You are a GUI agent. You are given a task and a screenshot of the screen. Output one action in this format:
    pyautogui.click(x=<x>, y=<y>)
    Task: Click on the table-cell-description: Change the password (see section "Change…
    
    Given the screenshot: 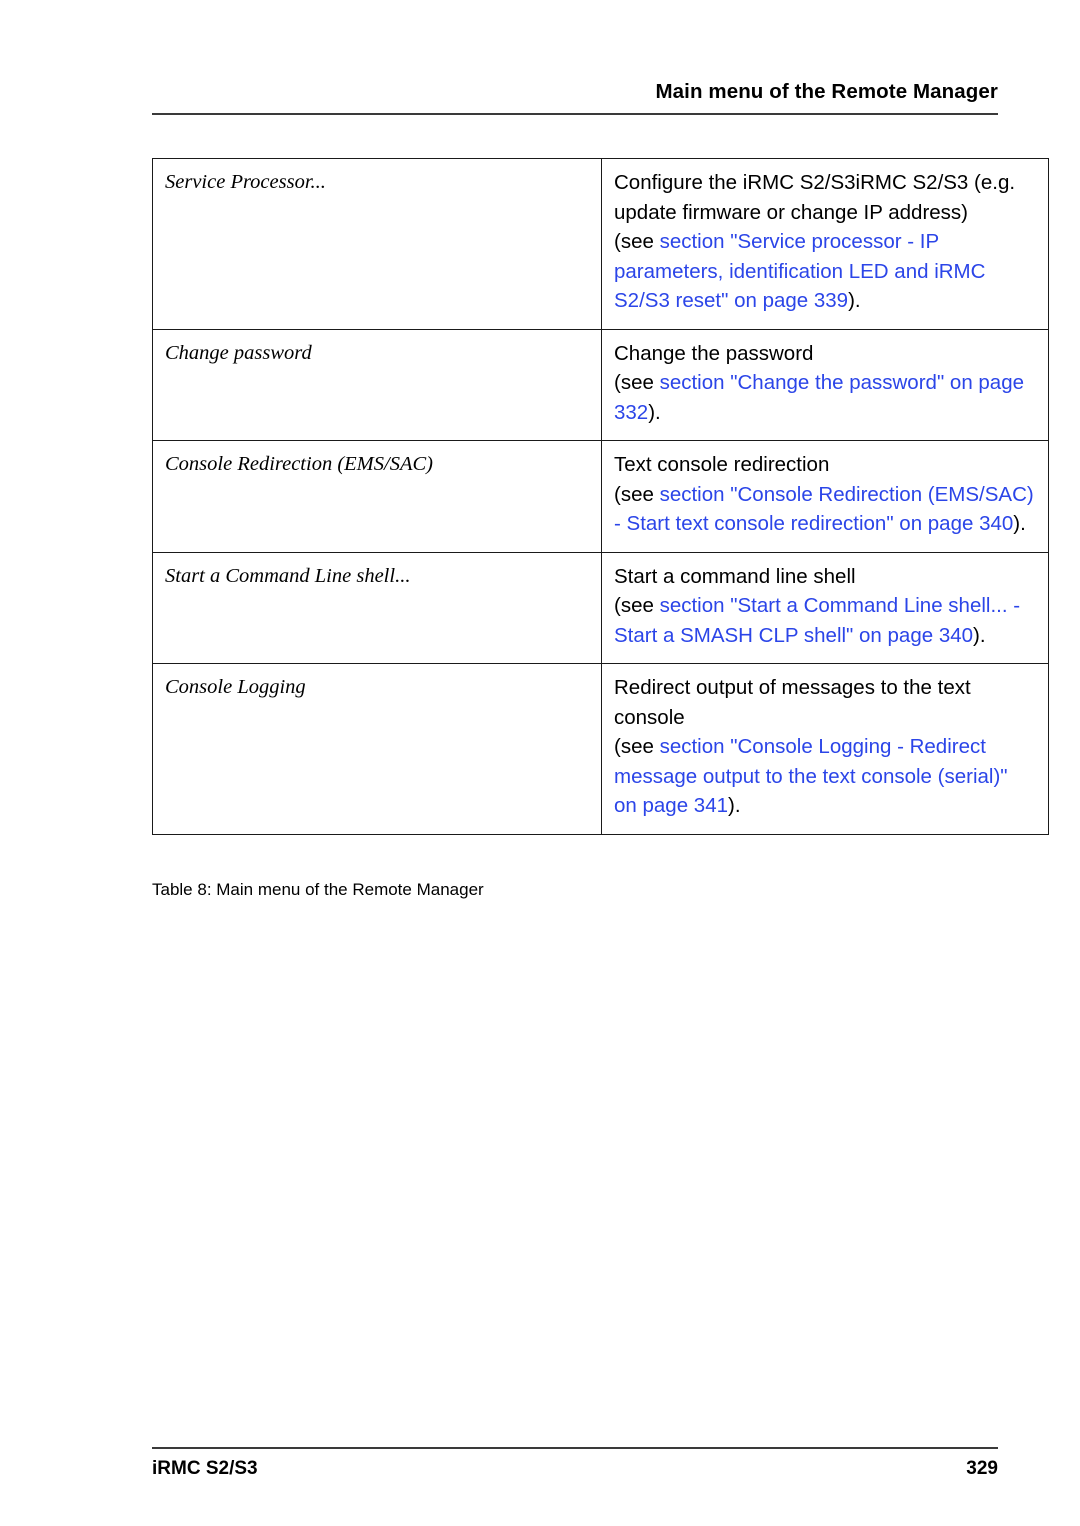 What is the action you would take?
    pyautogui.click(x=825, y=385)
    